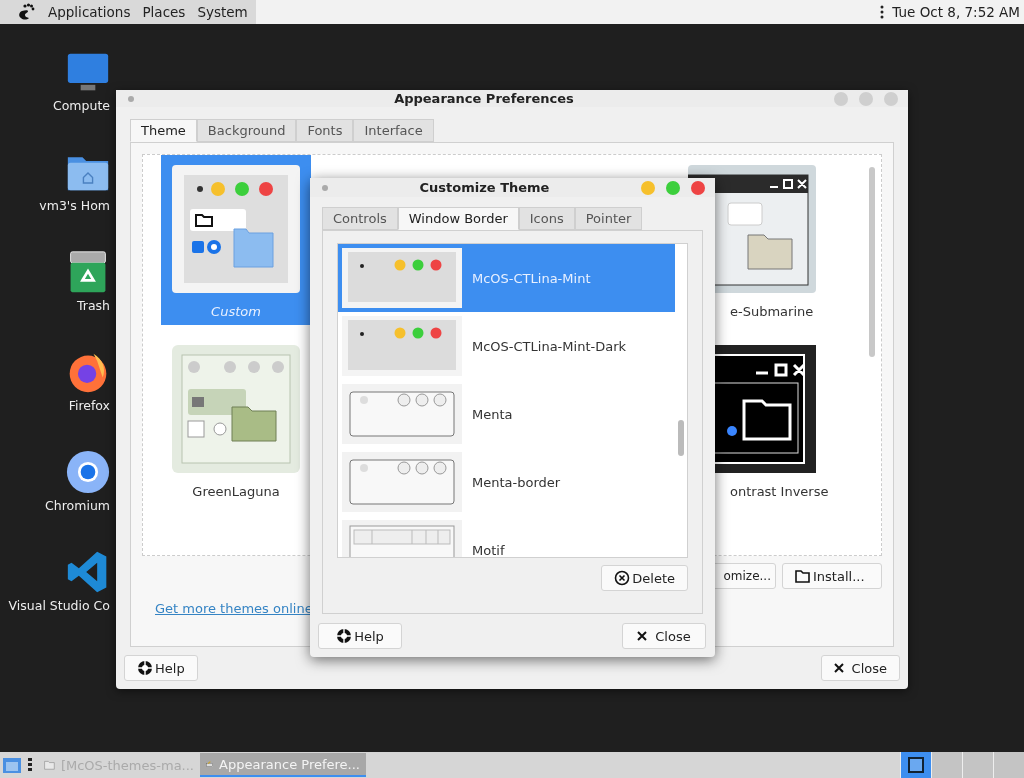 This screenshot has height=778, width=1024. I want to click on panel-menu: System, so click(222, 12).